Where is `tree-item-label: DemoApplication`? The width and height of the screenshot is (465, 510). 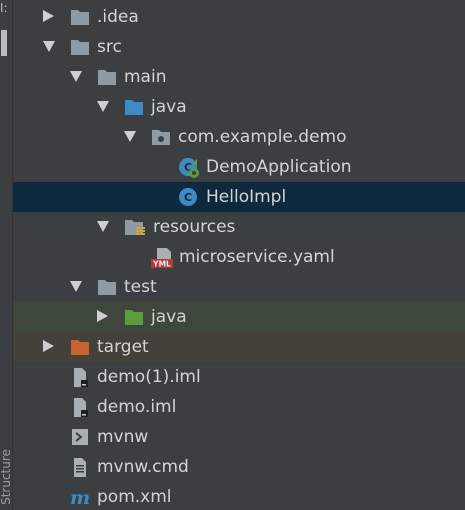 tree-item-label: DemoApplication is located at coordinates (279, 167).